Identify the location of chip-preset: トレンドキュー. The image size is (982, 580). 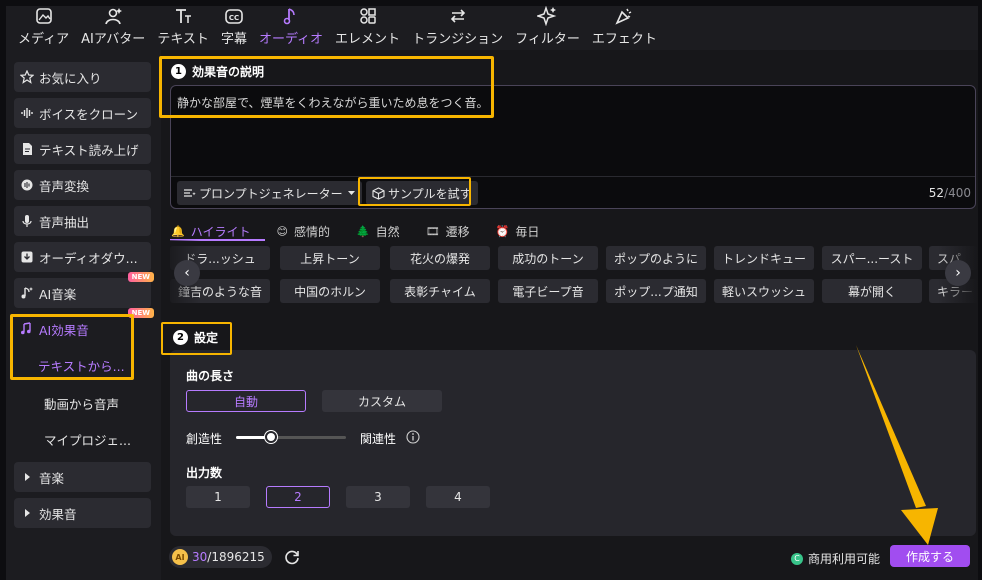
(764, 258).